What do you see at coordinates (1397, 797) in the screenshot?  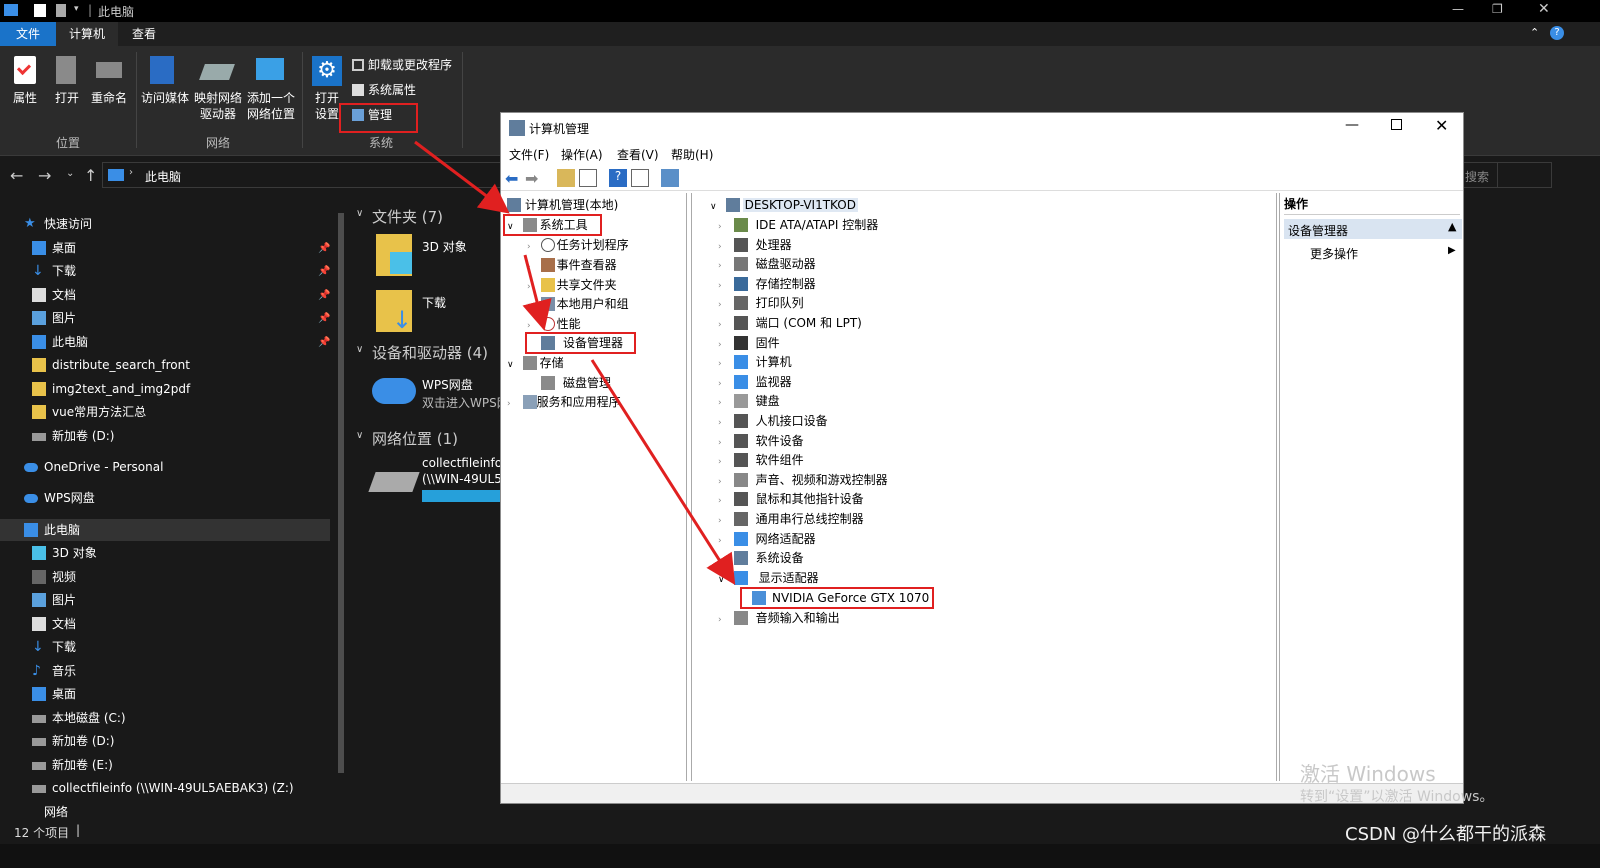 I see `activation-watermark-sub: 转到“设置”以激活 Windows。` at bounding box center [1397, 797].